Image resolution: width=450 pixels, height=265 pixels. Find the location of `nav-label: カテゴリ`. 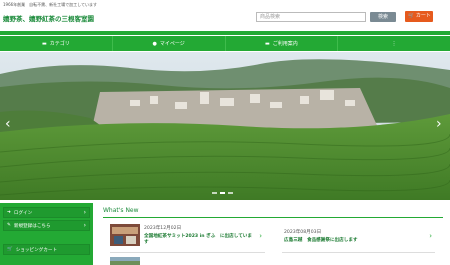

nav-label: カテゴリ is located at coordinates (59, 44).